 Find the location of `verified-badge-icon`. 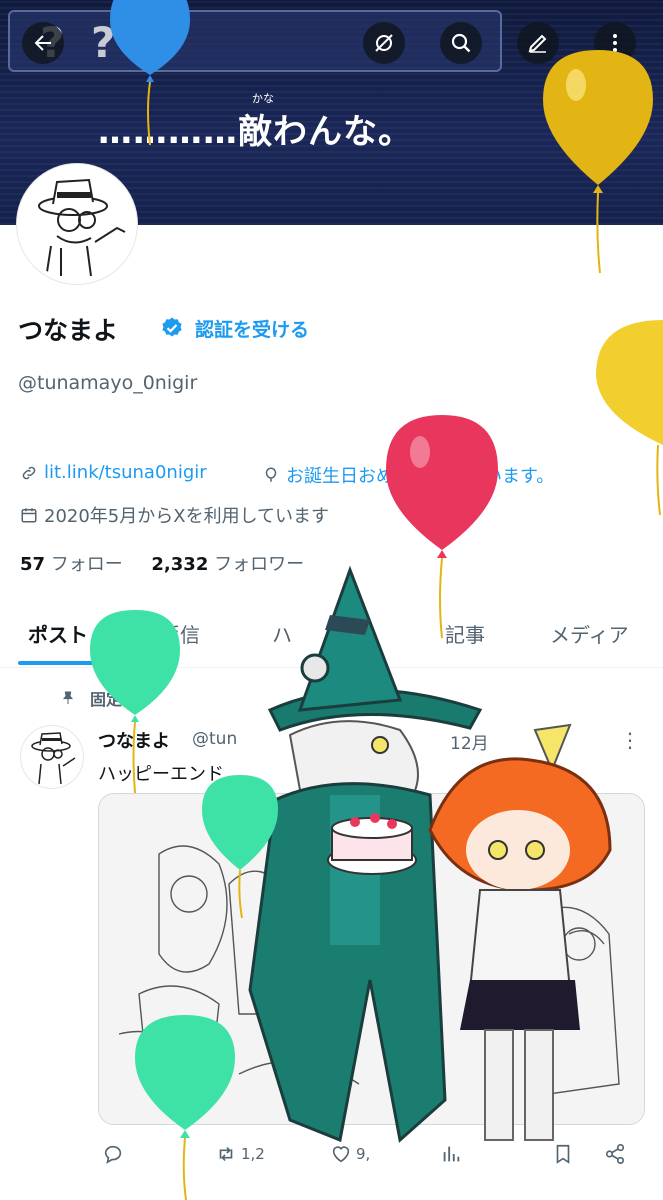

verified-badge-icon is located at coordinates (172, 328).